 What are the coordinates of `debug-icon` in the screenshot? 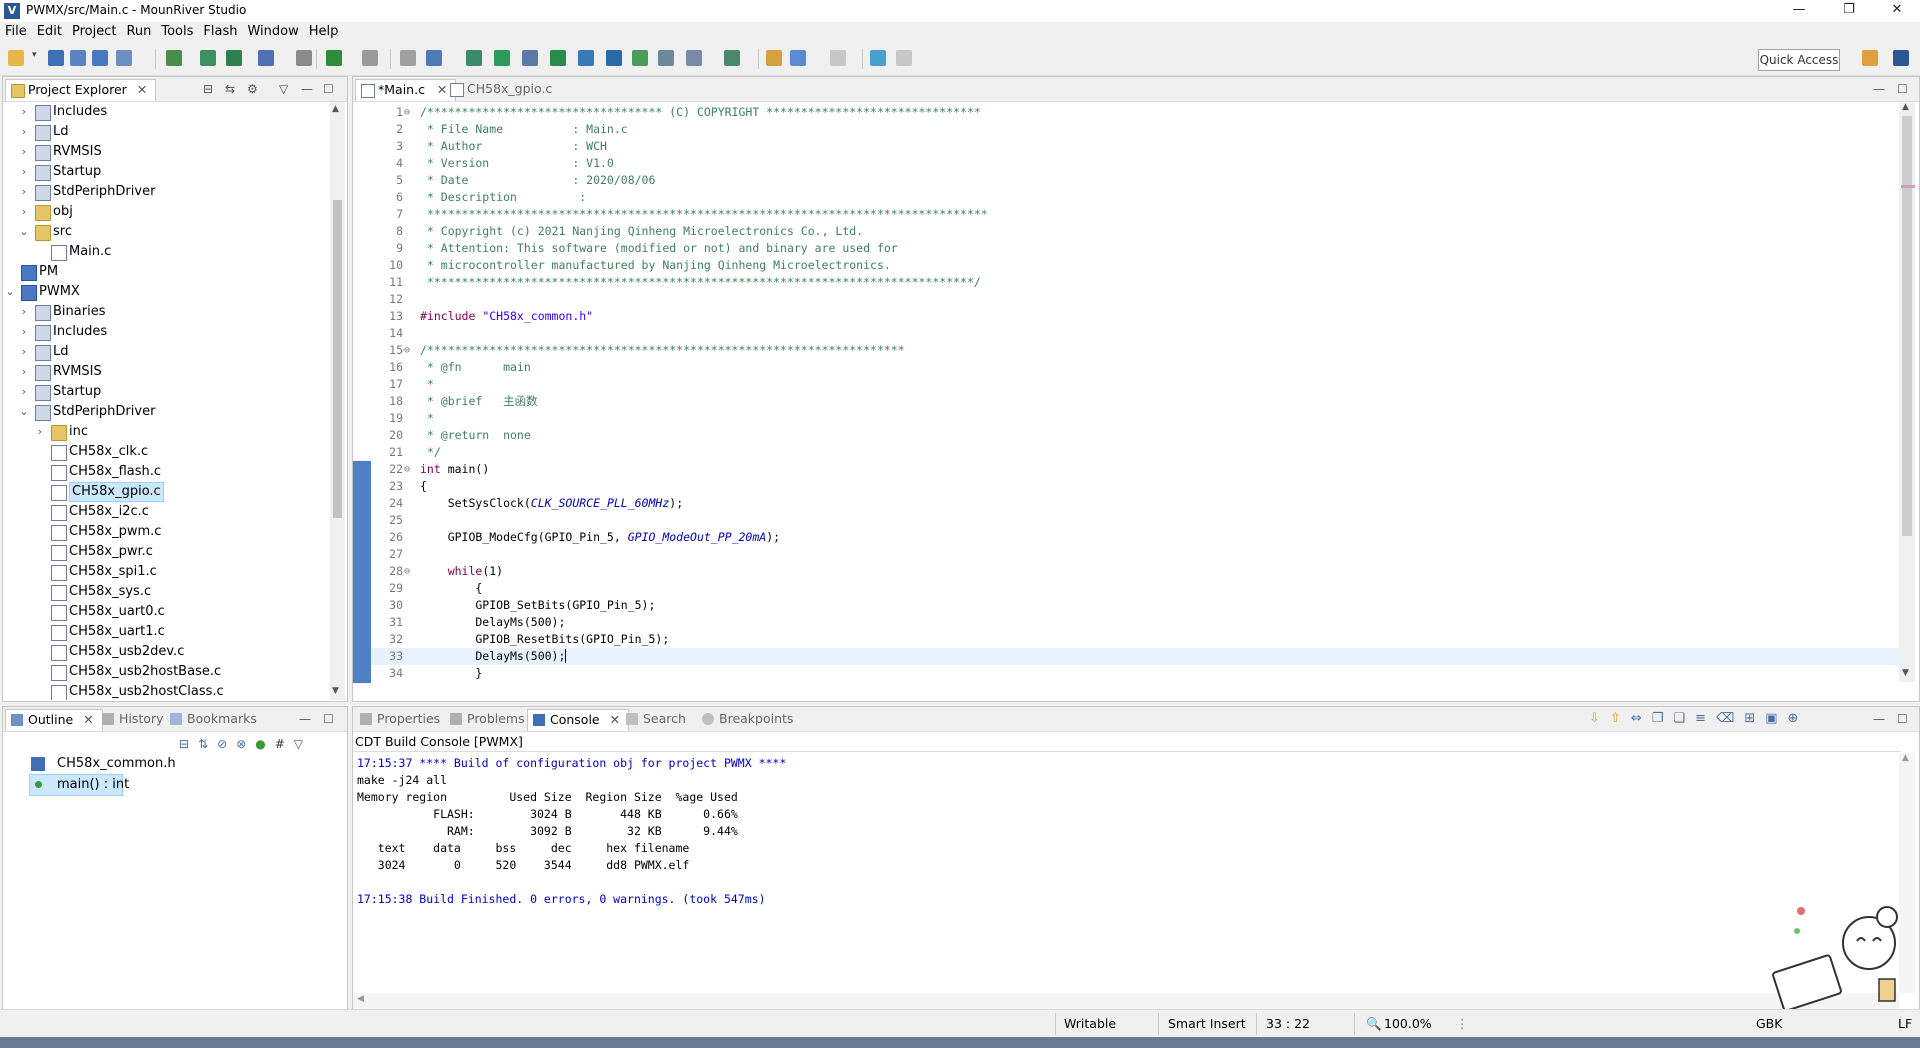 It's located at (334, 58).